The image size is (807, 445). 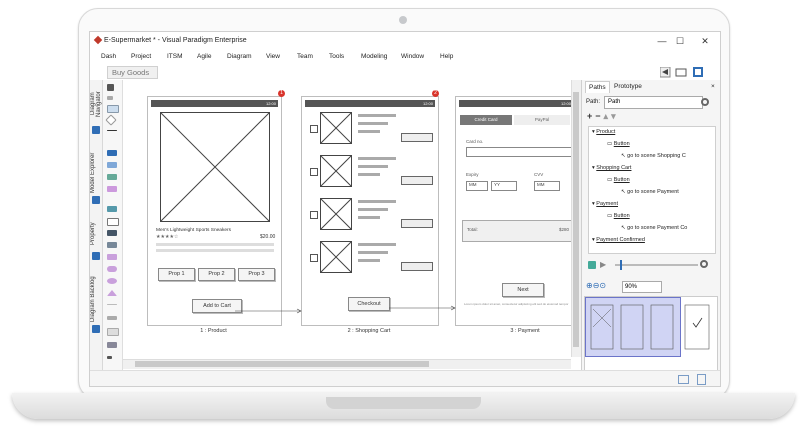 What do you see at coordinates (175, 56) in the screenshot?
I see `menu-itsm: ITSM` at bounding box center [175, 56].